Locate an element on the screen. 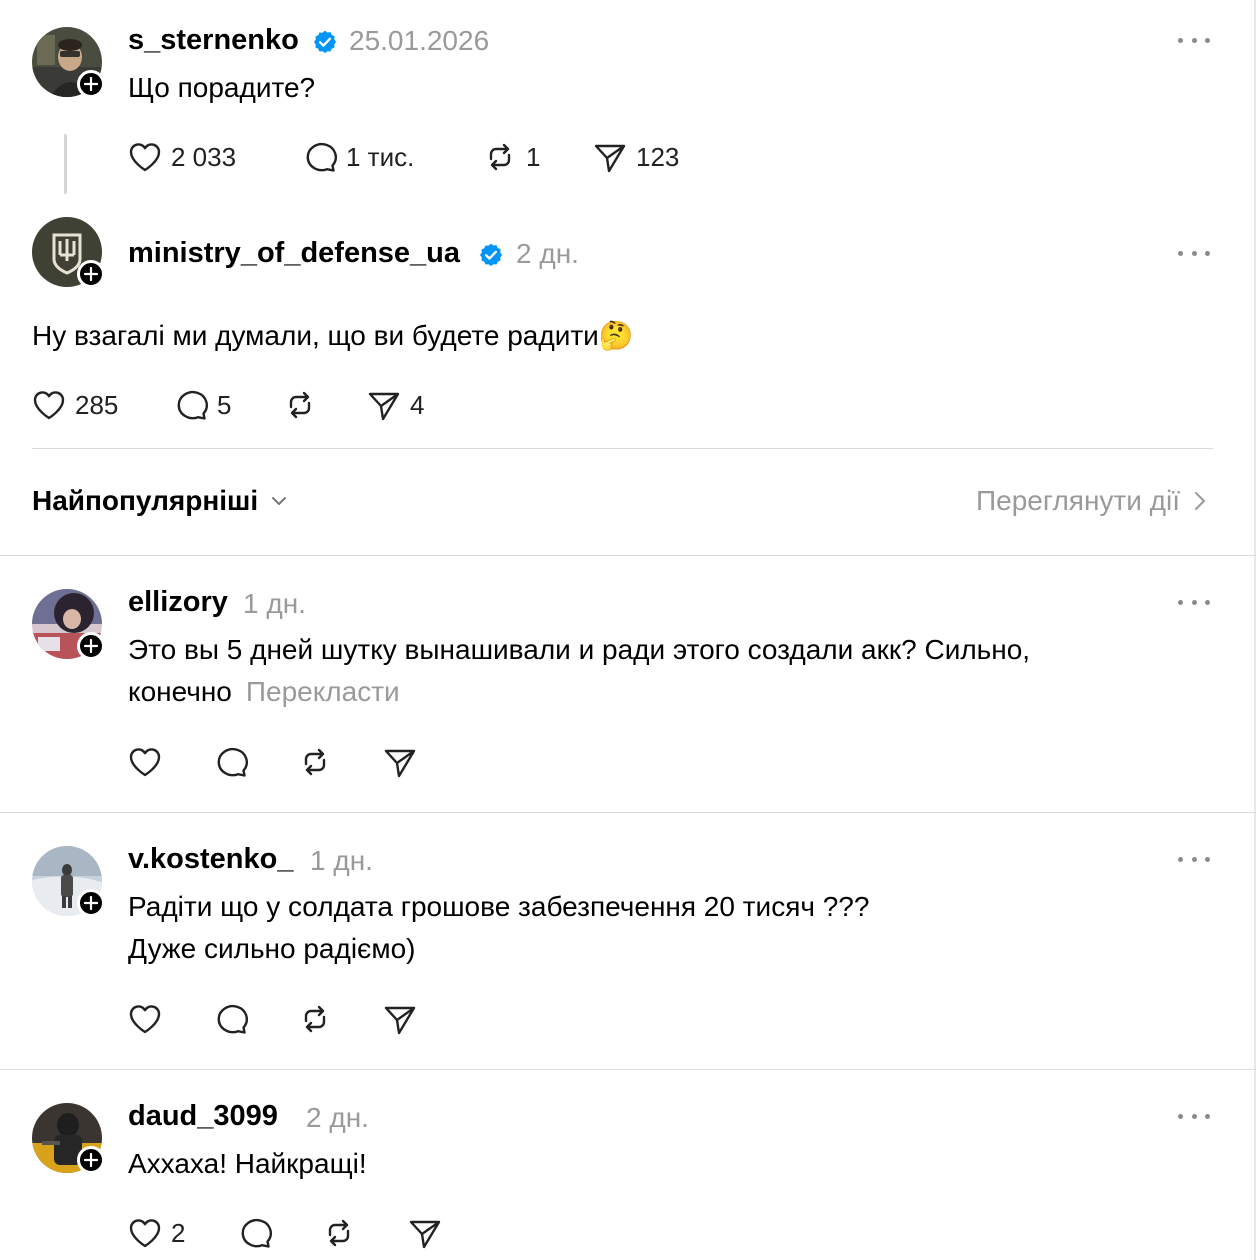 The height and width of the screenshot is (1260, 1256). username: ellizory is located at coordinates (178, 602).